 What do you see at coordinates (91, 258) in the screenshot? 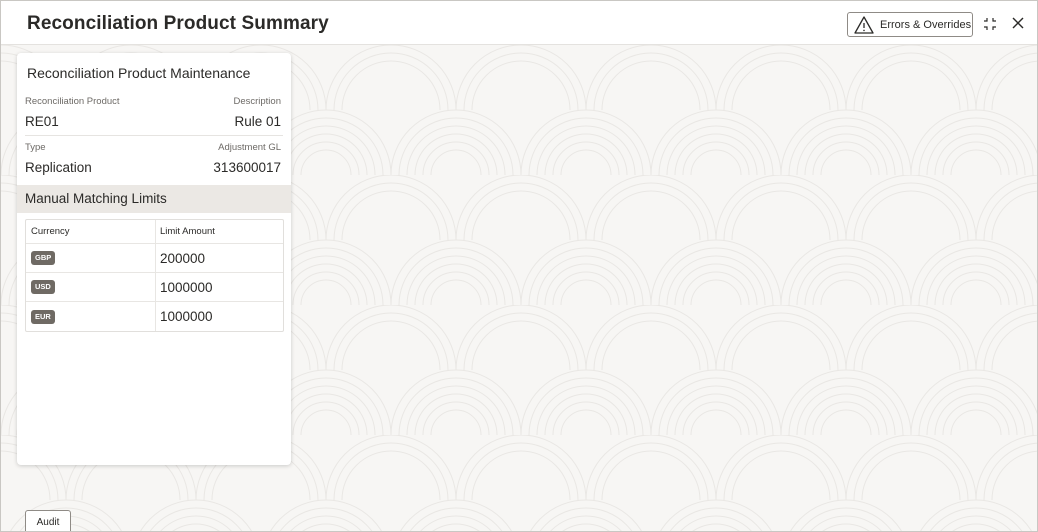
I see `currency-cell: GBP` at bounding box center [91, 258].